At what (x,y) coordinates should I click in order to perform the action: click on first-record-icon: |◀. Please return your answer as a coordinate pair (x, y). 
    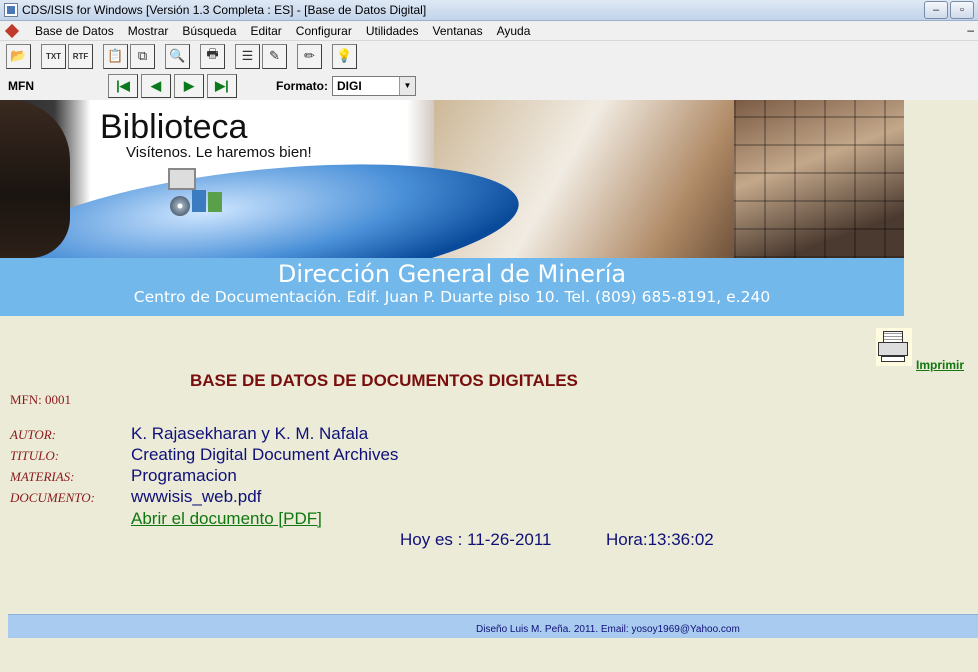
    Looking at the image, I should click on (123, 85).